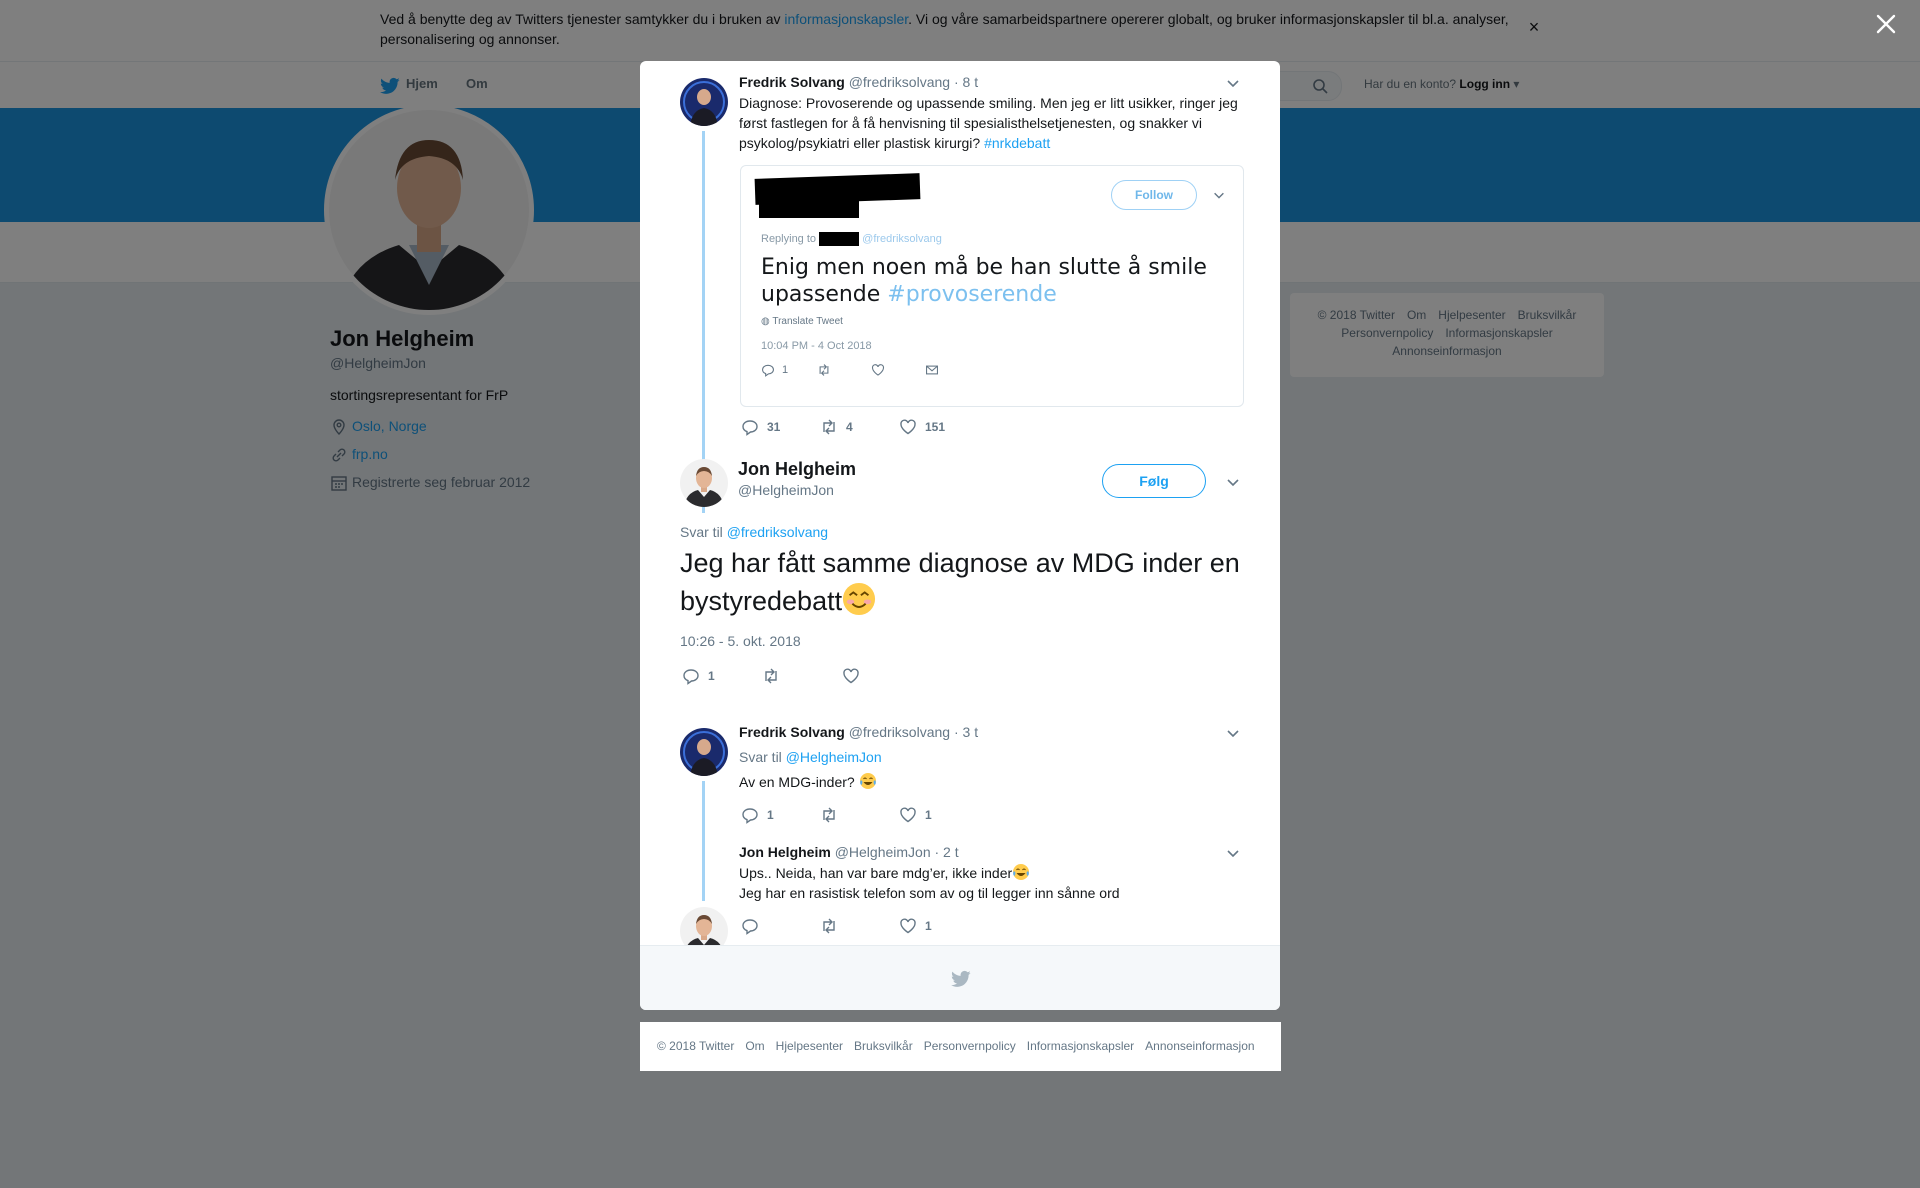 This screenshot has height=1188, width=1920. Describe the element at coordinates (695, 1046) in the screenshot. I see `footer-link: © 2018 Twitter` at that location.